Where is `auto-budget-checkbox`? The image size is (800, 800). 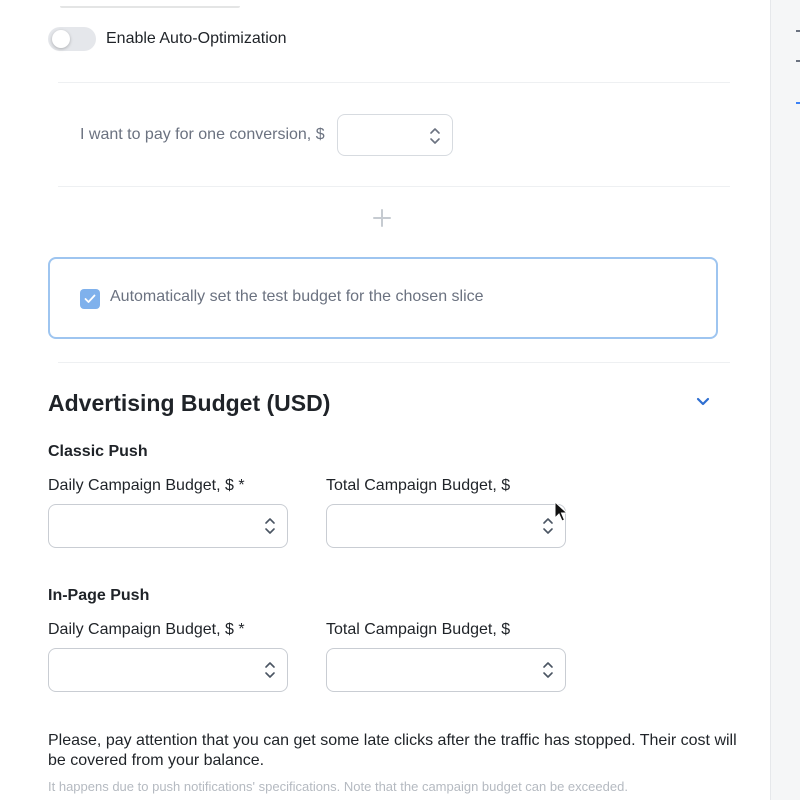 auto-budget-checkbox is located at coordinates (90, 299).